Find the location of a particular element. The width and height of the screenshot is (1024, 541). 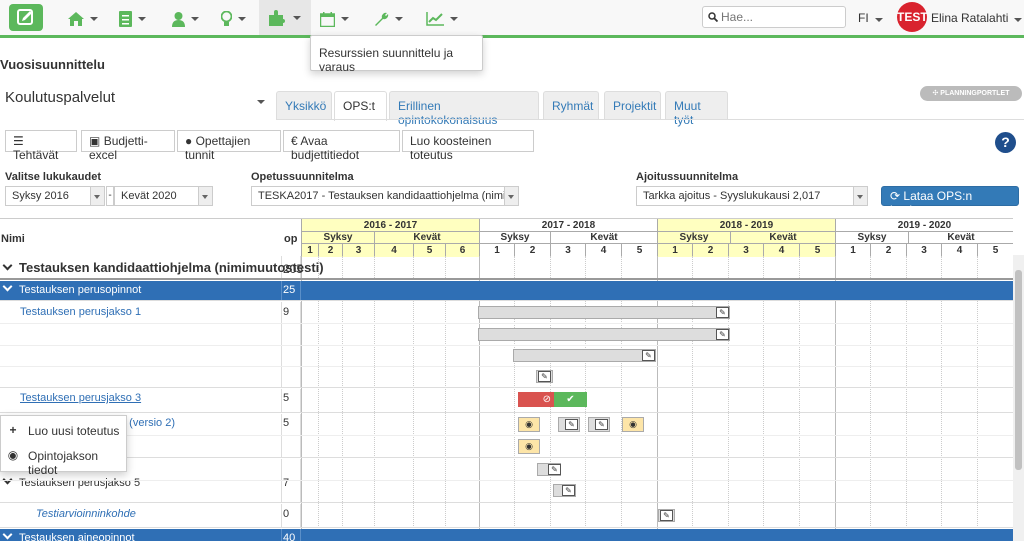

help-icon: ? is located at coordinates (1005, 142).